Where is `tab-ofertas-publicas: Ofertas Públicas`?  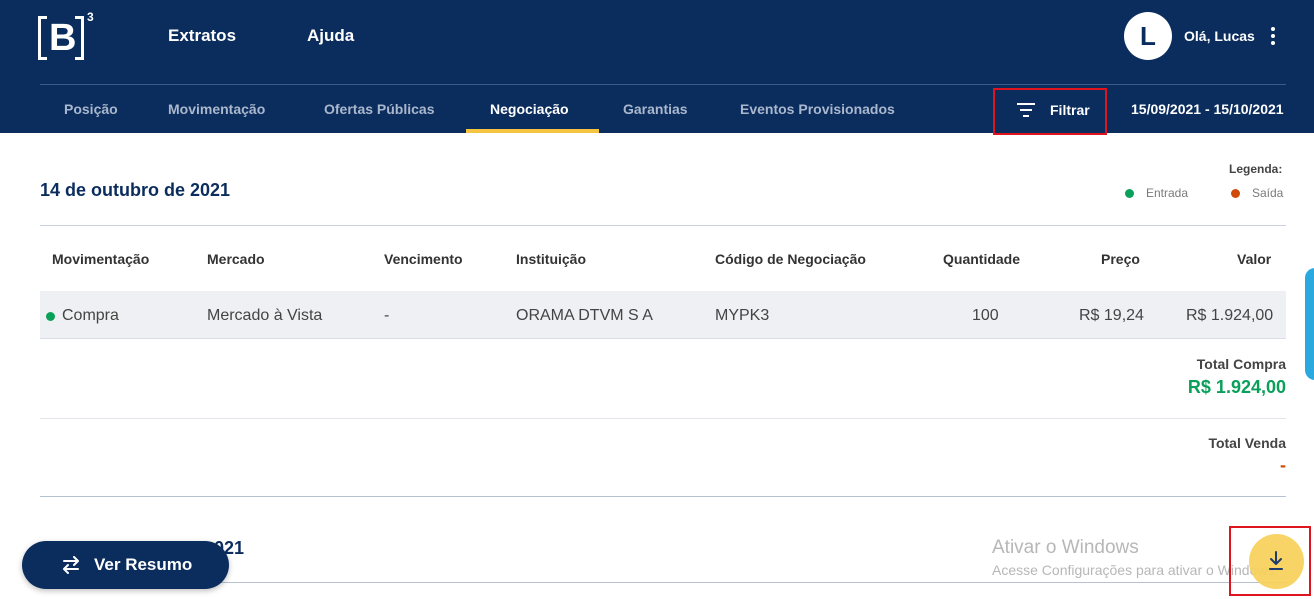
tab-ofertas-publicas: Ofertas Públicas is located at coordinates (379, 109).